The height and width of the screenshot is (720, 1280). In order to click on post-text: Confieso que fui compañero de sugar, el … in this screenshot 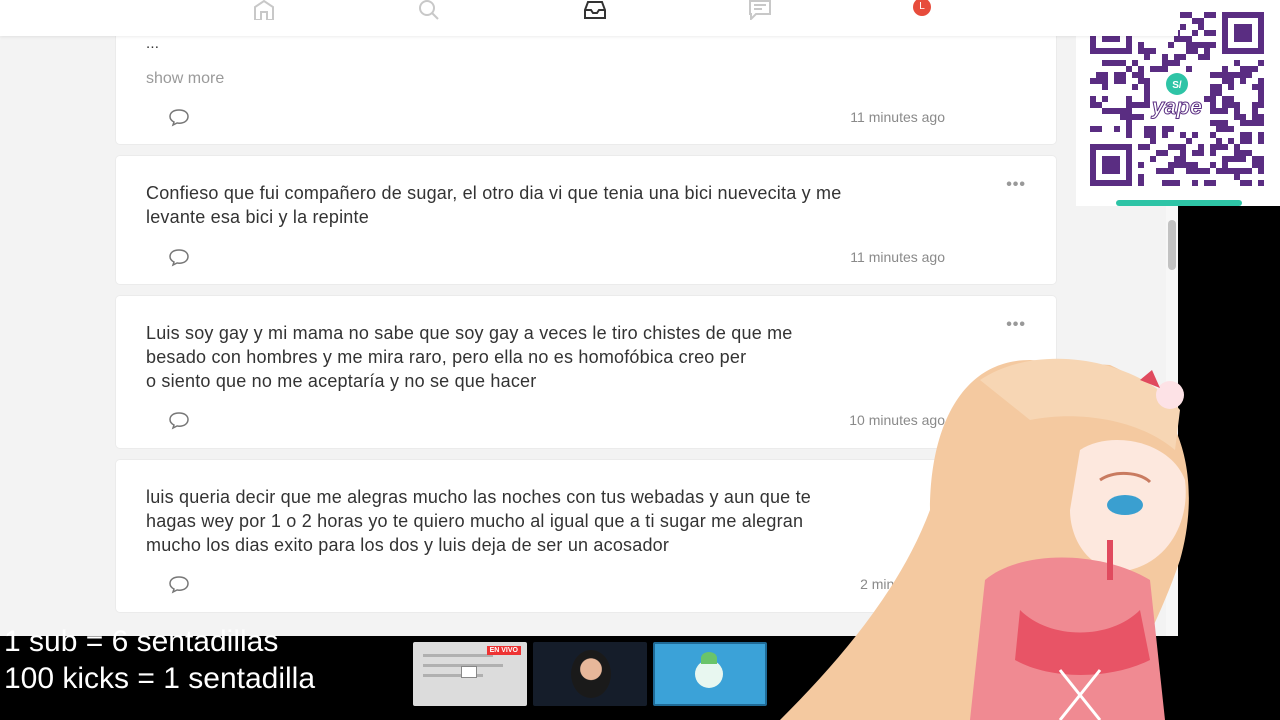, I will do `click(546, 205)`.